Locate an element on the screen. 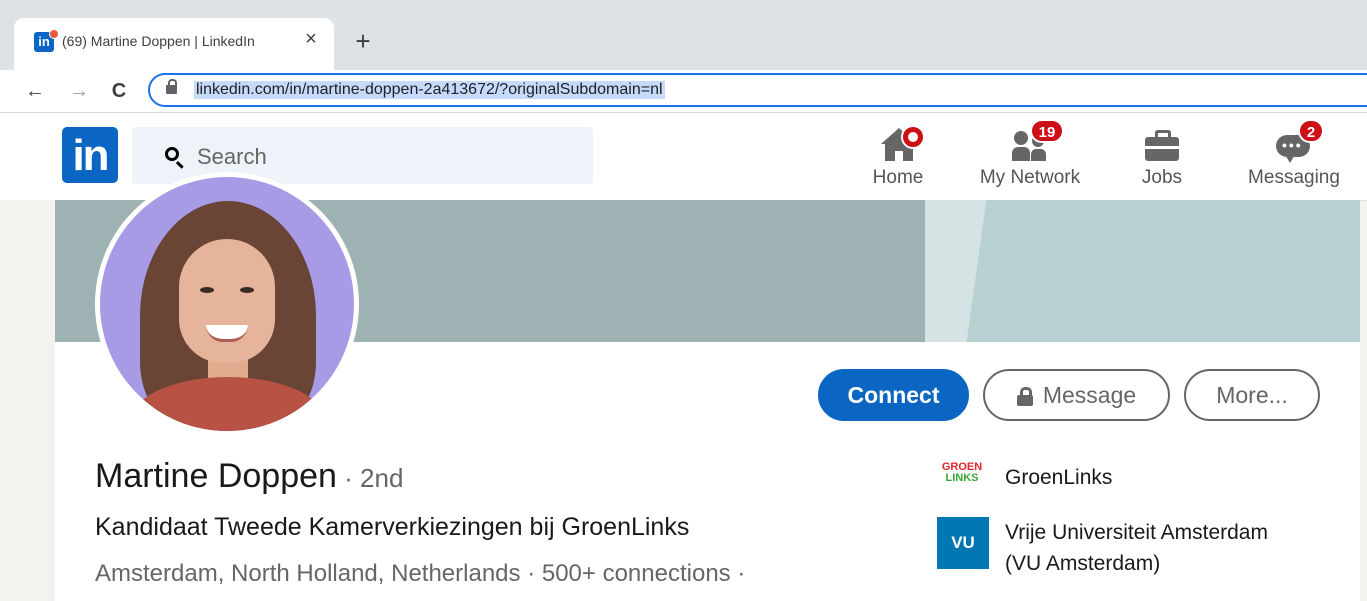 The width and height of the screenshot is (1367, 601). network-badge: 19 is located at coordinates (1047, 131).